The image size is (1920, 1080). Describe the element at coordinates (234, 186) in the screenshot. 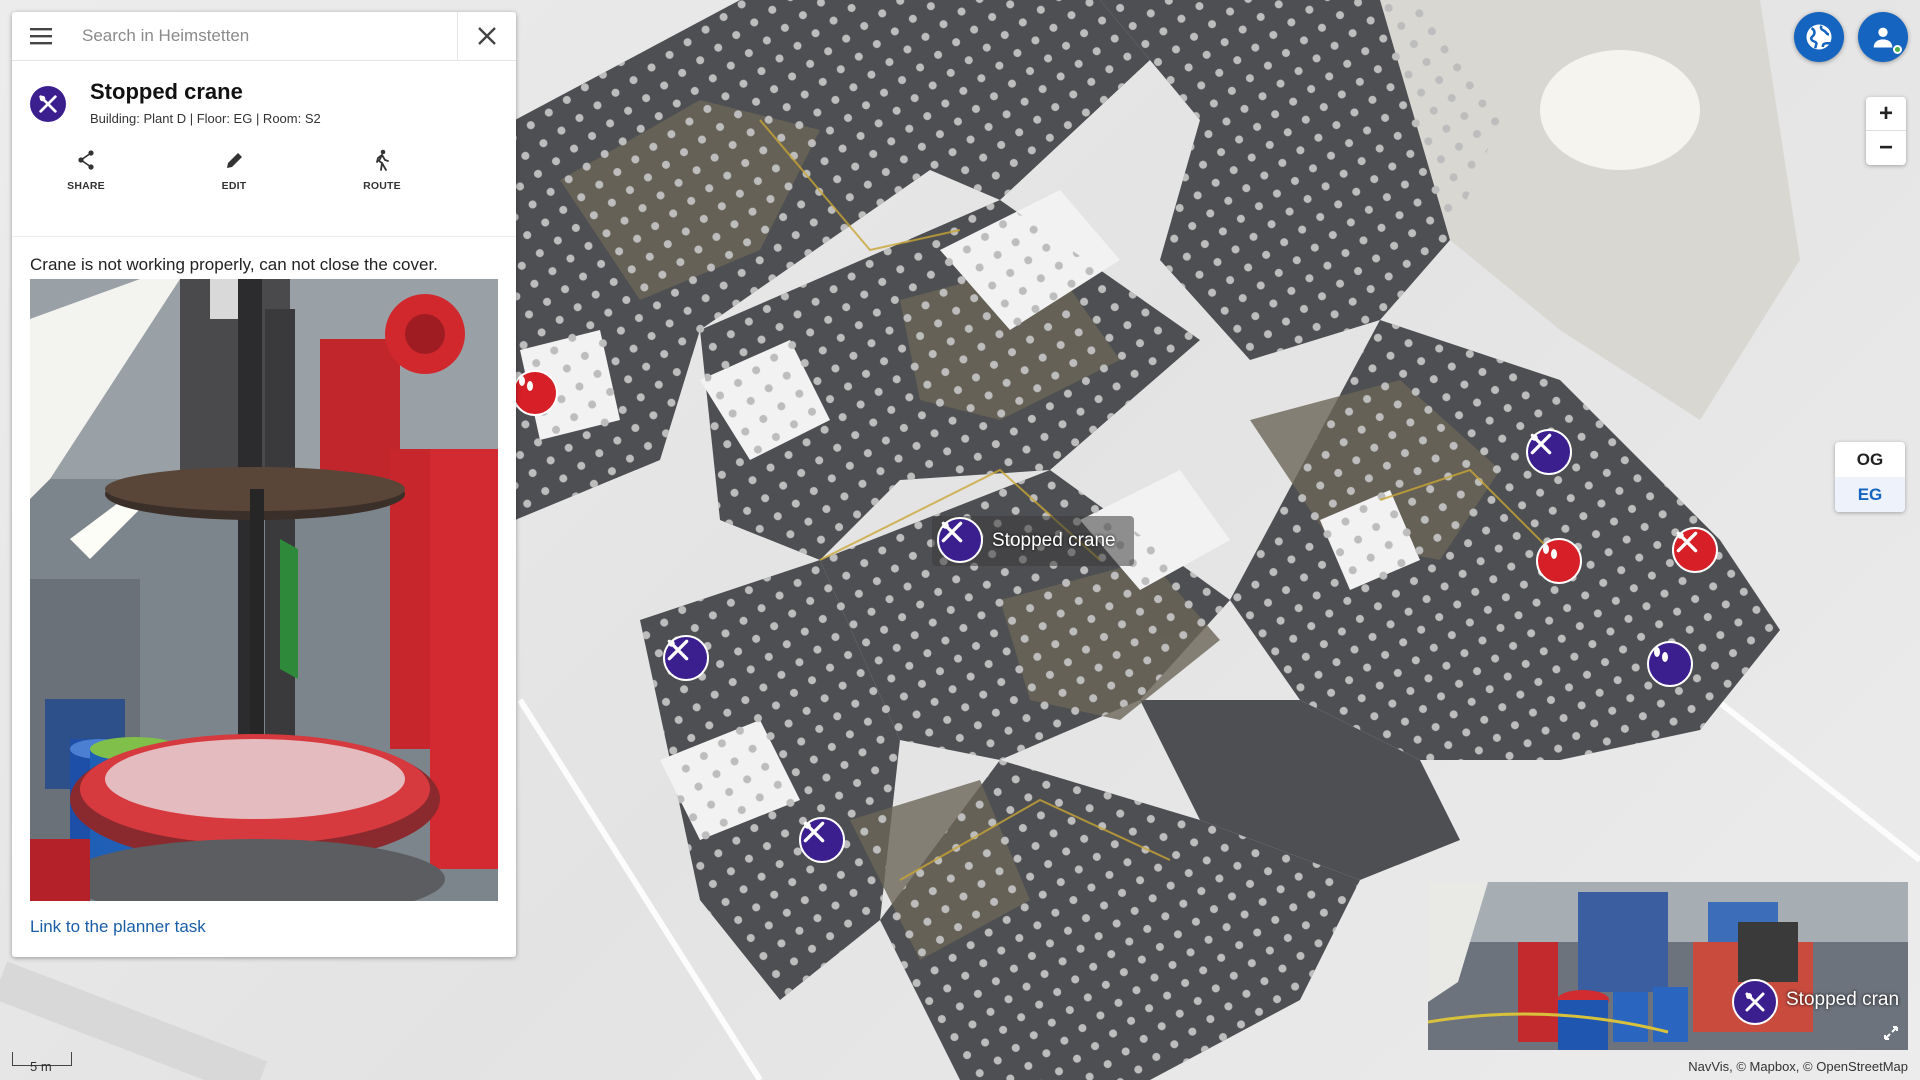

I see `edit-label: EDIT` at that location.